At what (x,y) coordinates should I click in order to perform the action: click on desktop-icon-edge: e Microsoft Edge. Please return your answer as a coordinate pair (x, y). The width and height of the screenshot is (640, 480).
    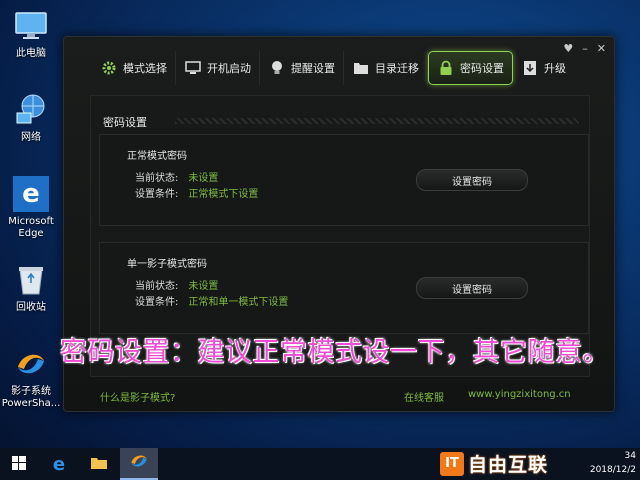
    Looking at the image, I should click on (31, 208).